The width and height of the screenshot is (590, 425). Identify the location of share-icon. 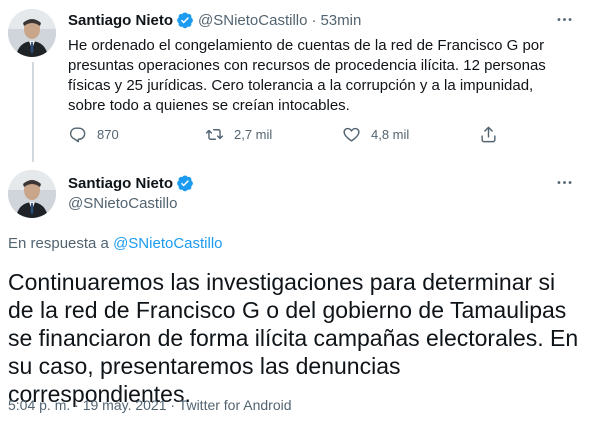
(488, 134).